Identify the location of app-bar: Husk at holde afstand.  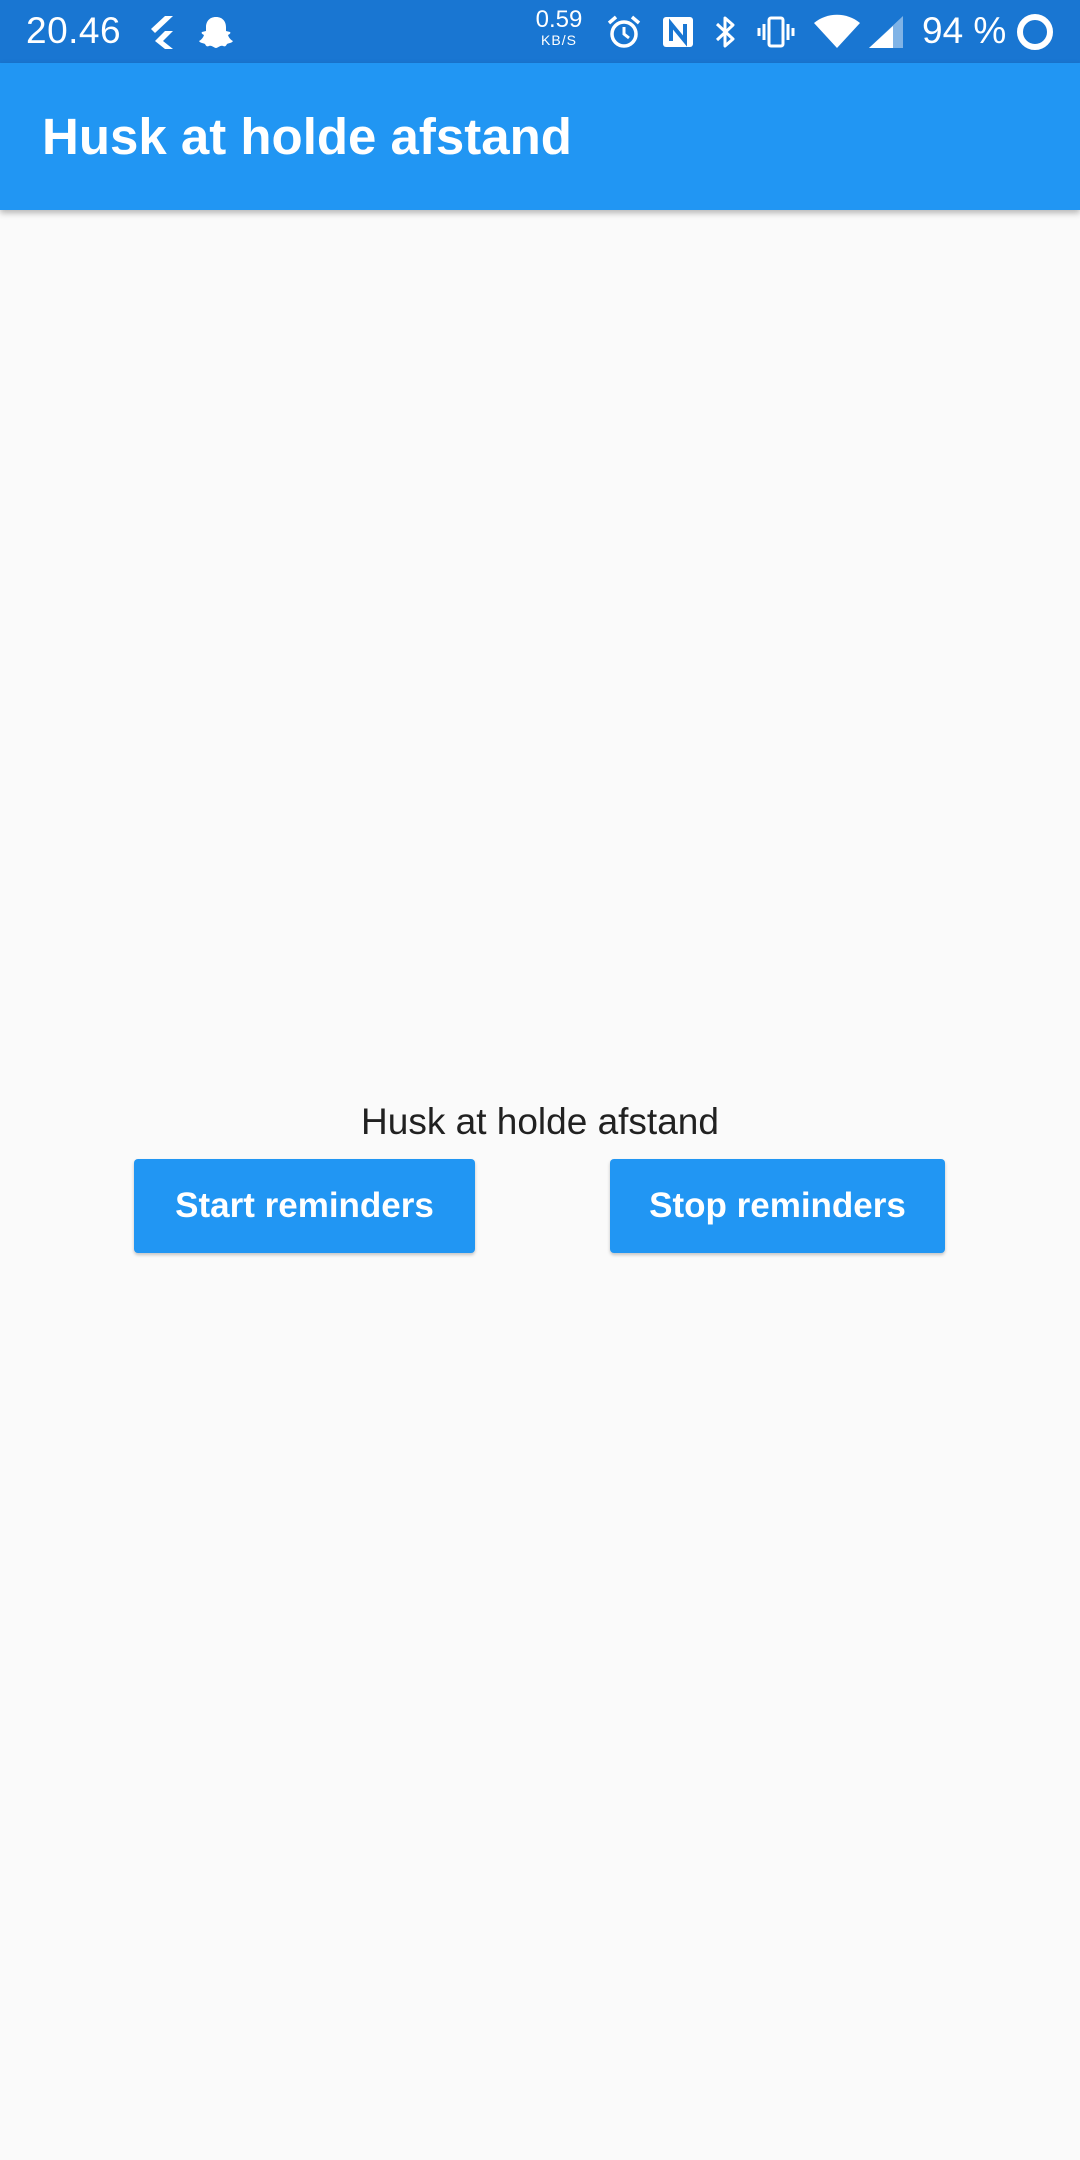
(540, 136).